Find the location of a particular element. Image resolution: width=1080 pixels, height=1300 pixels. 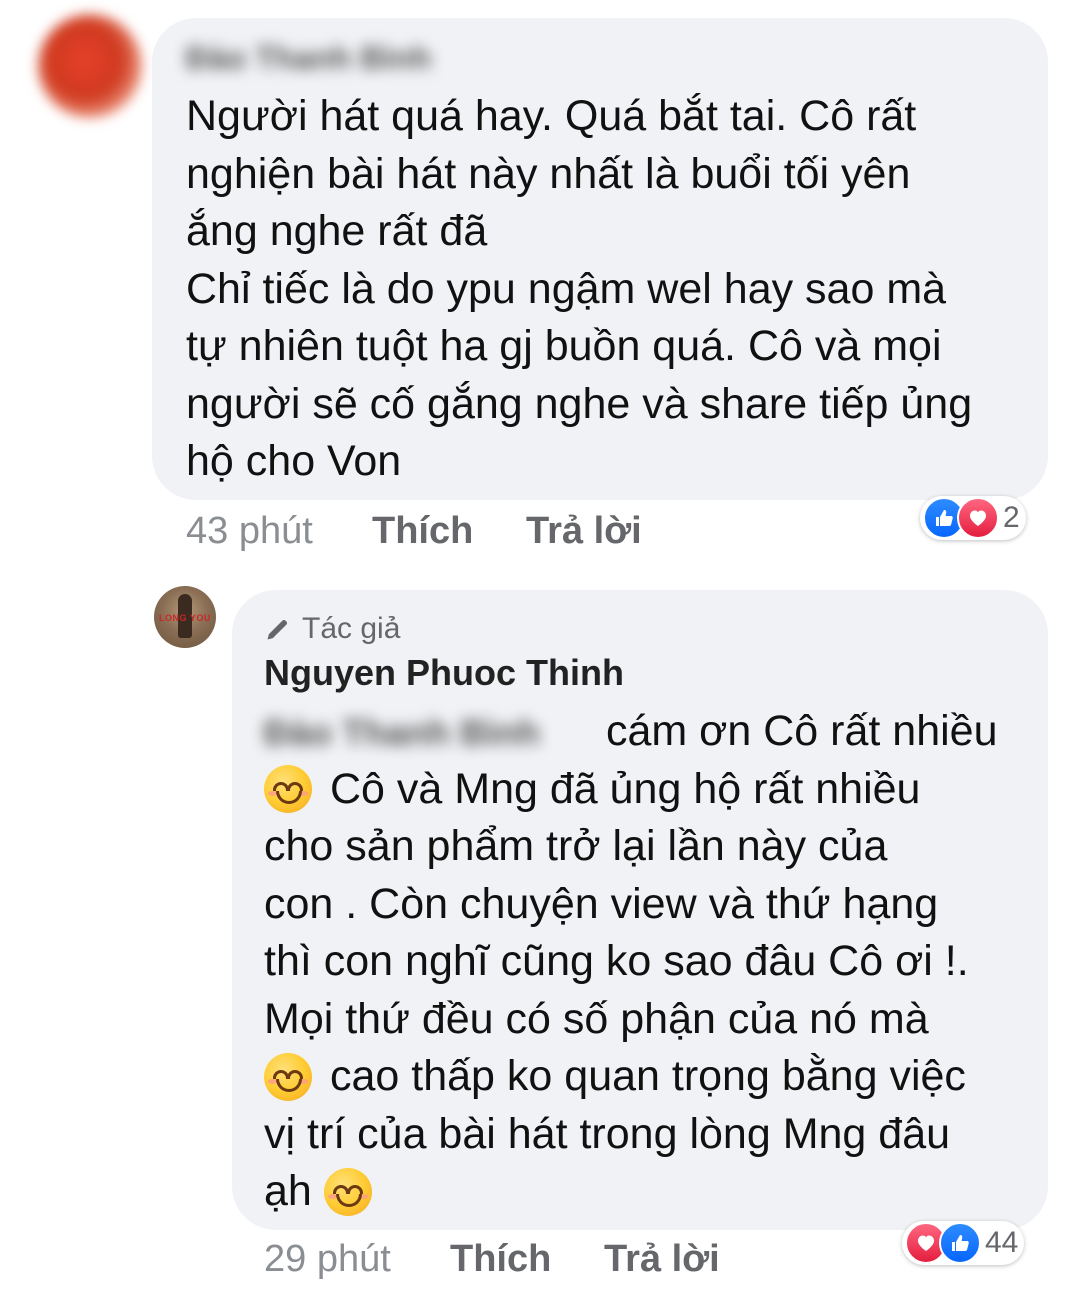

reaction-summary: 44 is located at coordinates (963, 1243).